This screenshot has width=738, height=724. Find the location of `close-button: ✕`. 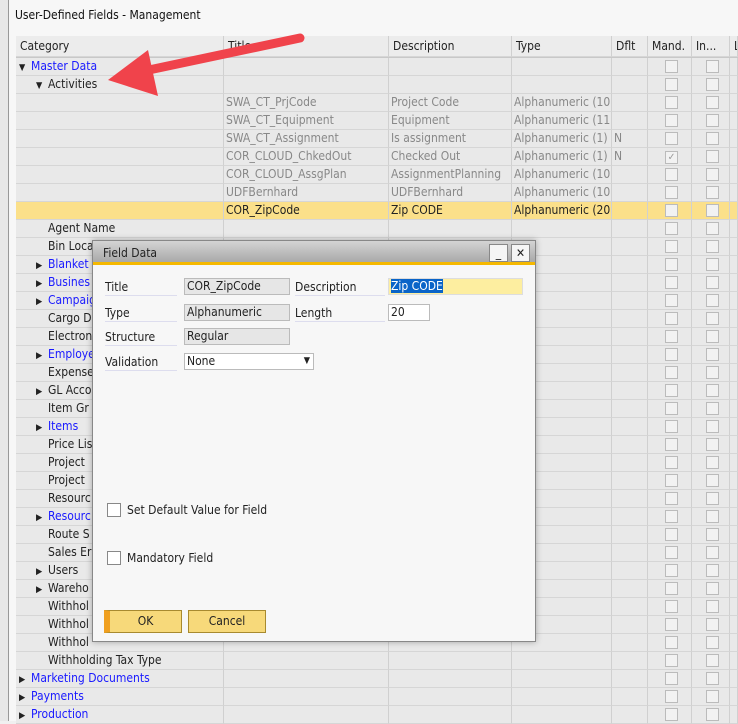

close-button: ✕ is located at coordinates (520, 253).